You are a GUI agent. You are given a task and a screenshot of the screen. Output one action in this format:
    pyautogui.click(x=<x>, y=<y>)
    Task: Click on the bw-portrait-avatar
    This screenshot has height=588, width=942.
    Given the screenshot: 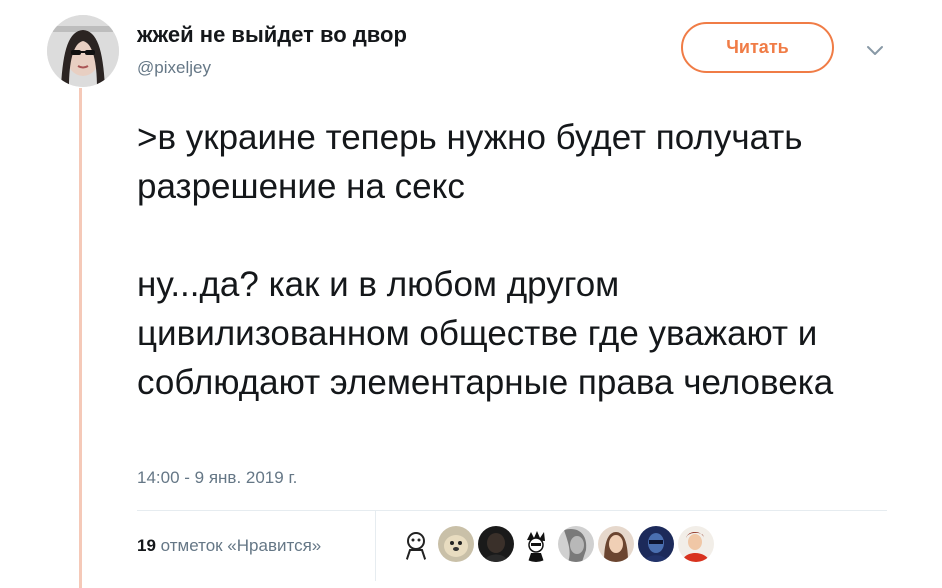 What is the action you would take?
    pyautogui.click(x=576, y=544)
    